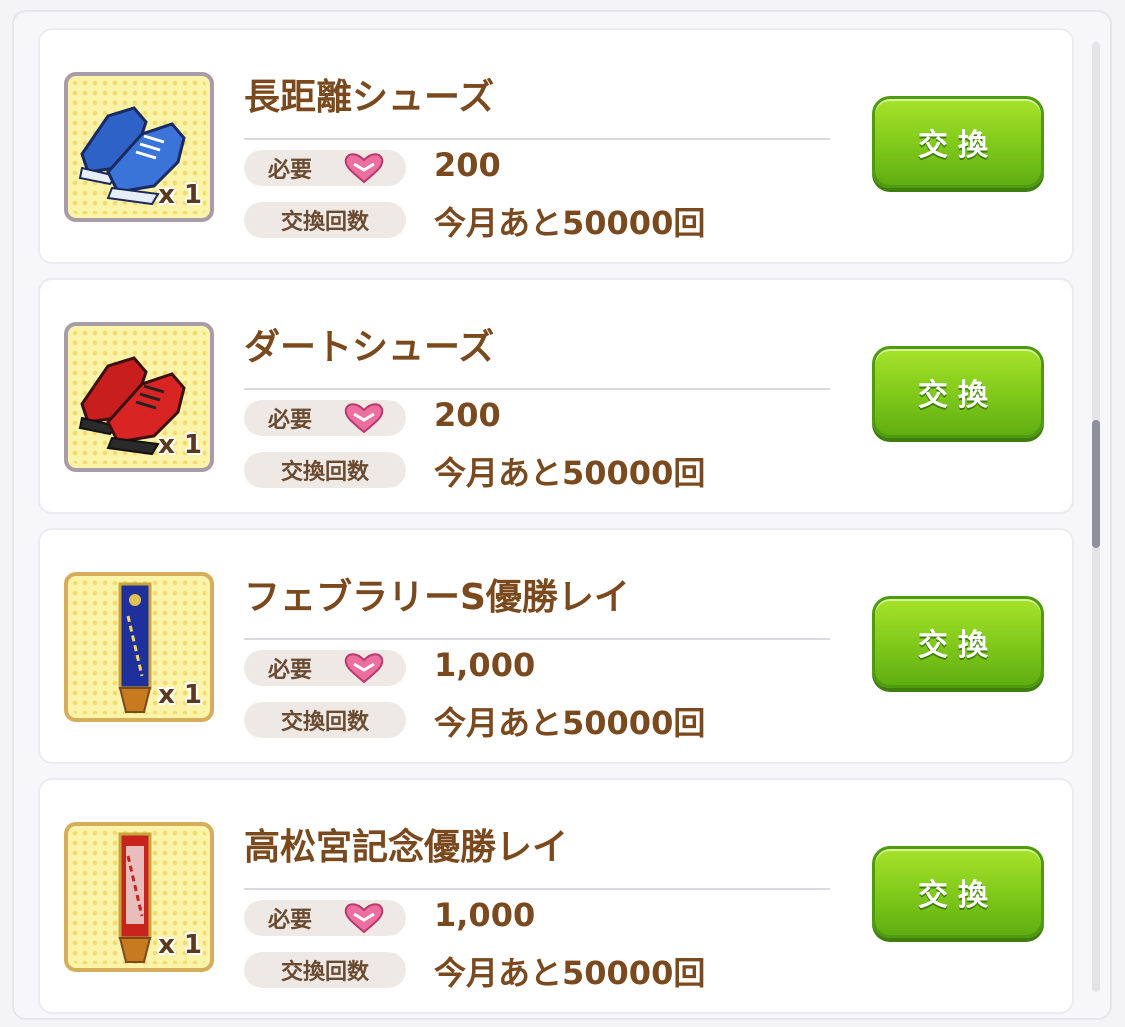  Describe the element at coordinates (437, 597) in the screenshot. I see `item-name: フェブラリーS優勝レイ` at that location.